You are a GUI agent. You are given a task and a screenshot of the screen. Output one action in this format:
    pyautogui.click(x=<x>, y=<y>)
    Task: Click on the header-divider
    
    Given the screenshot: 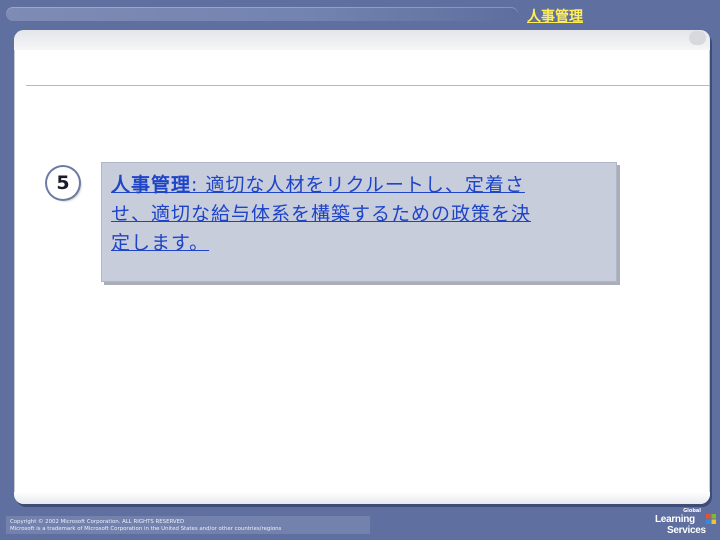 What is the action you would take?
    pyautogui.click(x=368, y=85)
    